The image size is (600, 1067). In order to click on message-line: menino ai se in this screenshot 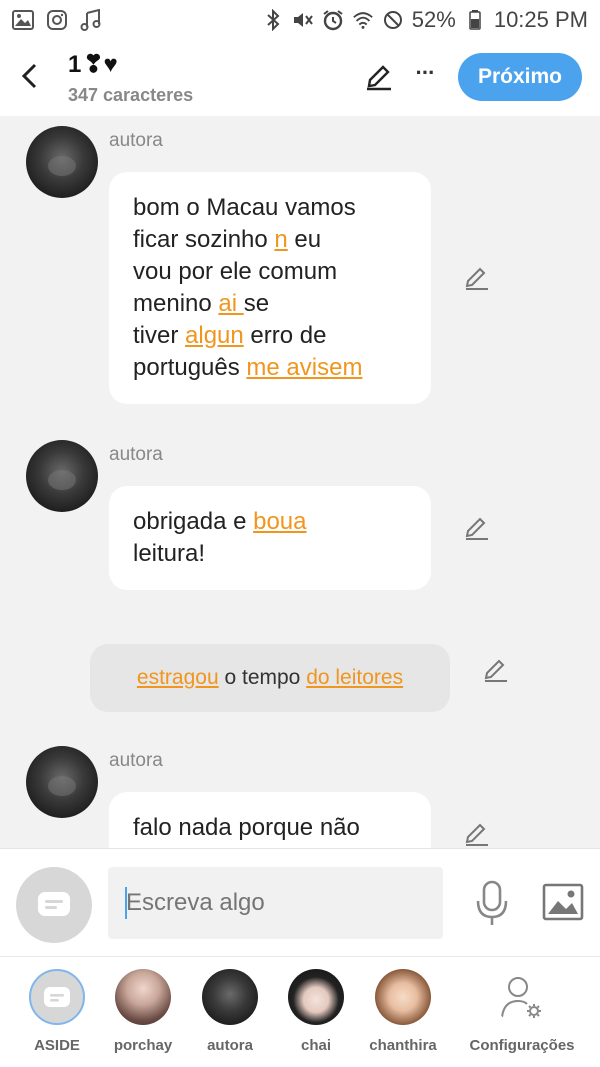, I will do `click(270, 304)`.